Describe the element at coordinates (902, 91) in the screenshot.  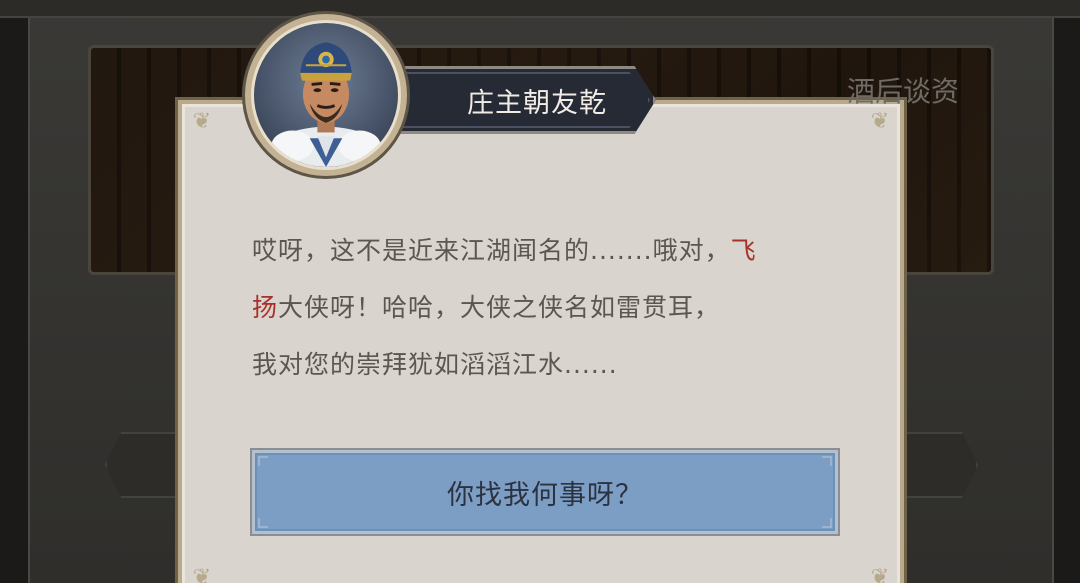
I see `scene-title: 酒后谈资` at that location.